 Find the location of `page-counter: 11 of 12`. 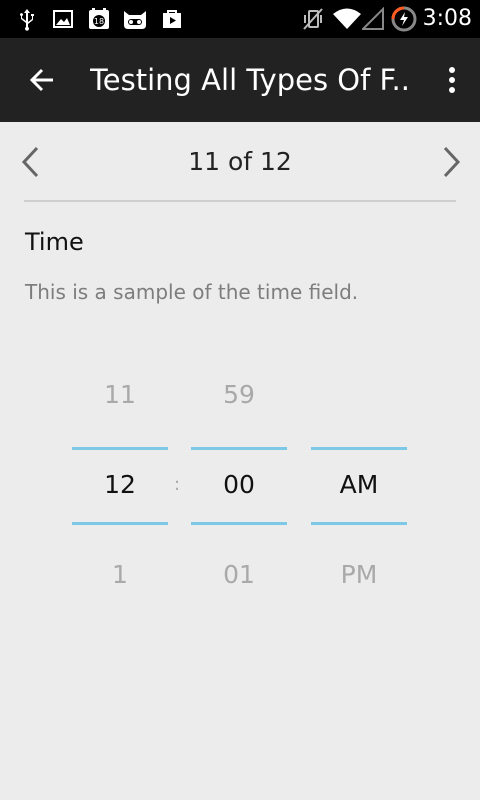

page-counter: 11 of 12 is located at coordinates (240, 161).